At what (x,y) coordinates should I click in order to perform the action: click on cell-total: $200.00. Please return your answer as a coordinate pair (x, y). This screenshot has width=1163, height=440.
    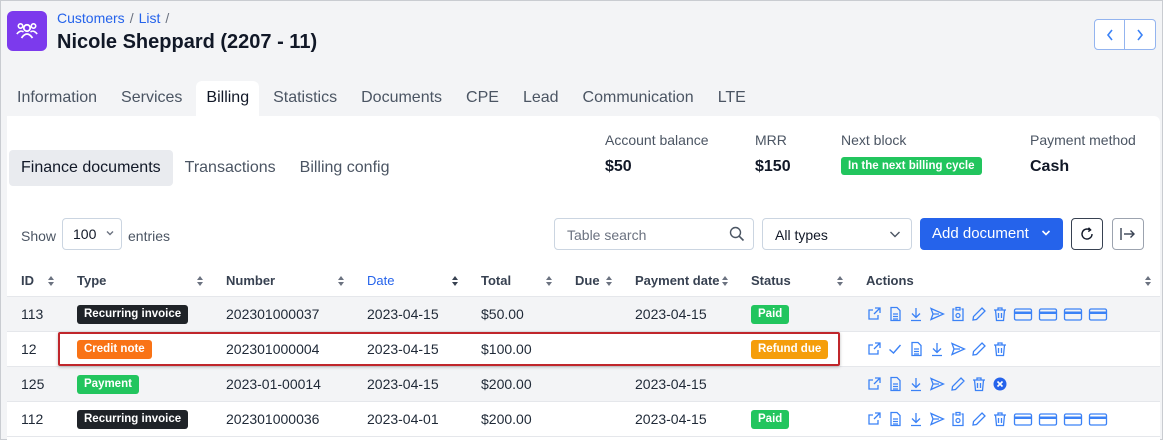
    Looking at the image, I should click on (514, 419).